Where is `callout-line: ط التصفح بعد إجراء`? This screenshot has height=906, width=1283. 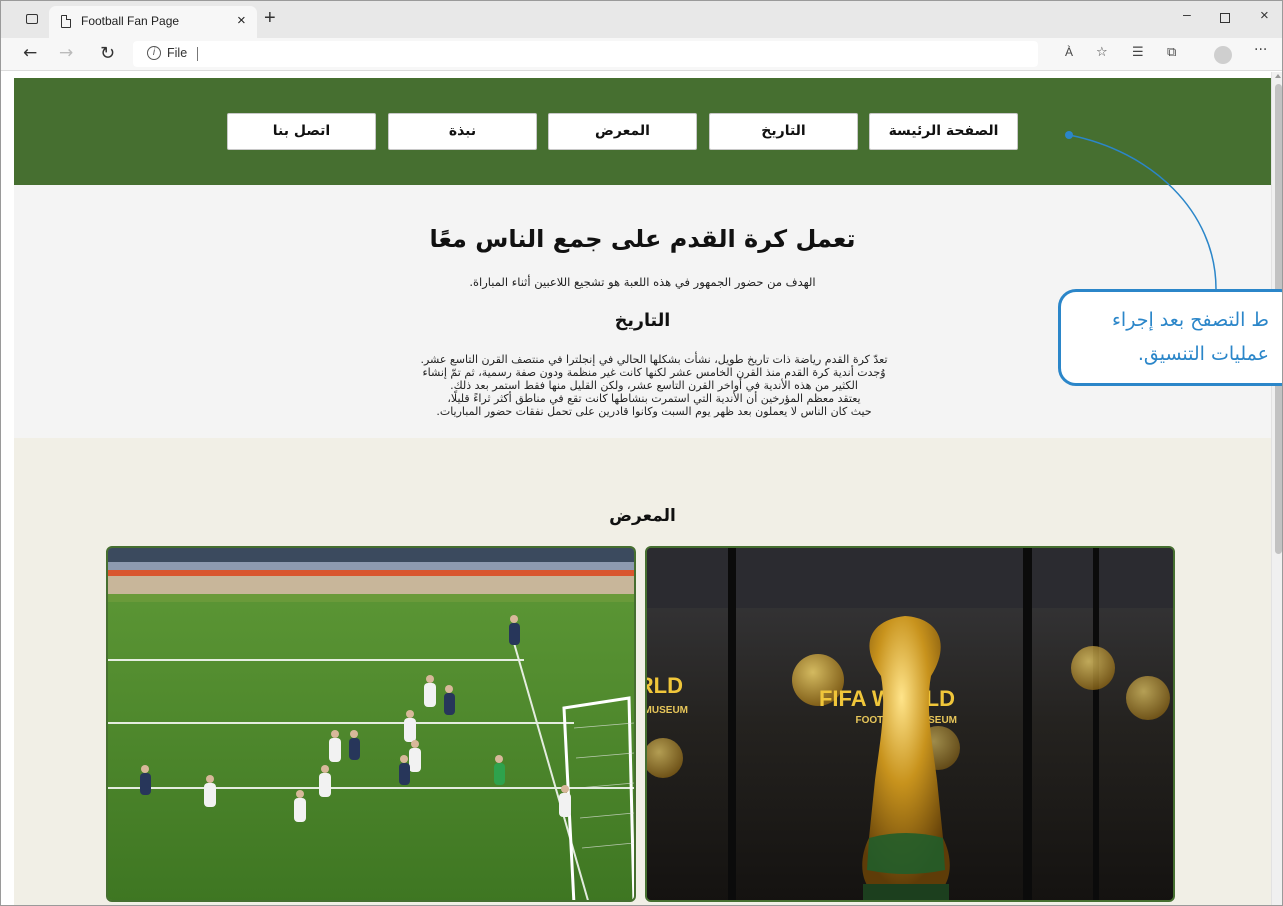
callout-line: ط التصفح بعد إجراء is located at coordinates (1190, 320).